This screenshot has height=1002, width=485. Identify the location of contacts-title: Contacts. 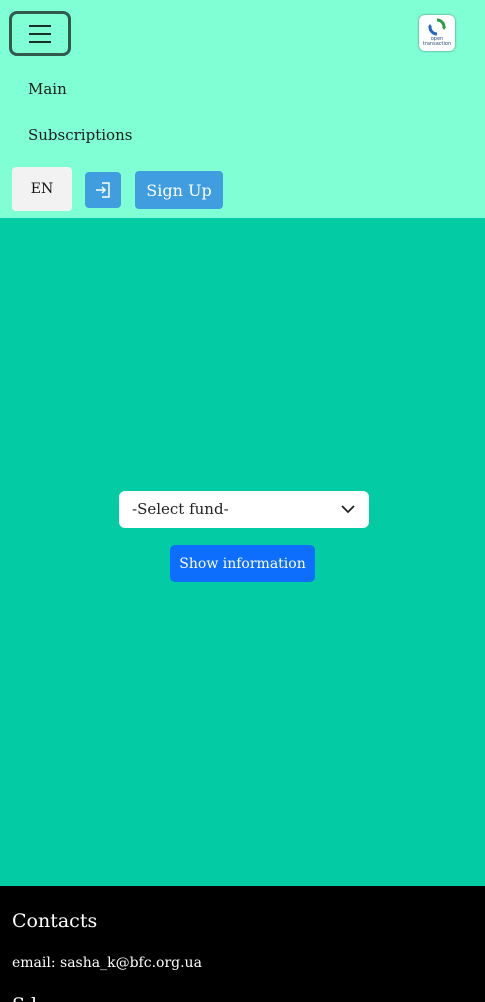
(55, 921).